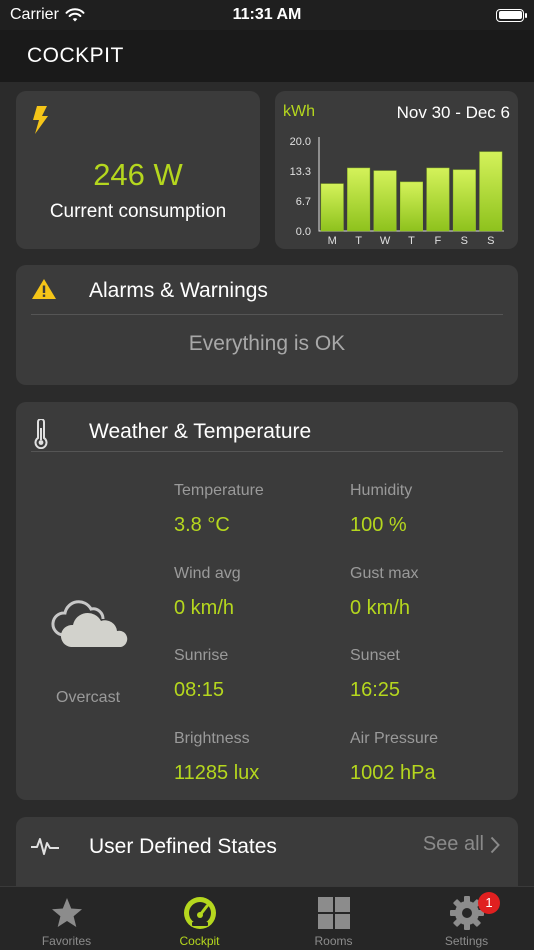 Image resolution: width=534 pixels, height=950 pixels. What do you see at coordinates (267, 325) in the screenshot?
I see `alarms-card: Alarms & Warnings Everything is OK` at bounding box center [267, 325].